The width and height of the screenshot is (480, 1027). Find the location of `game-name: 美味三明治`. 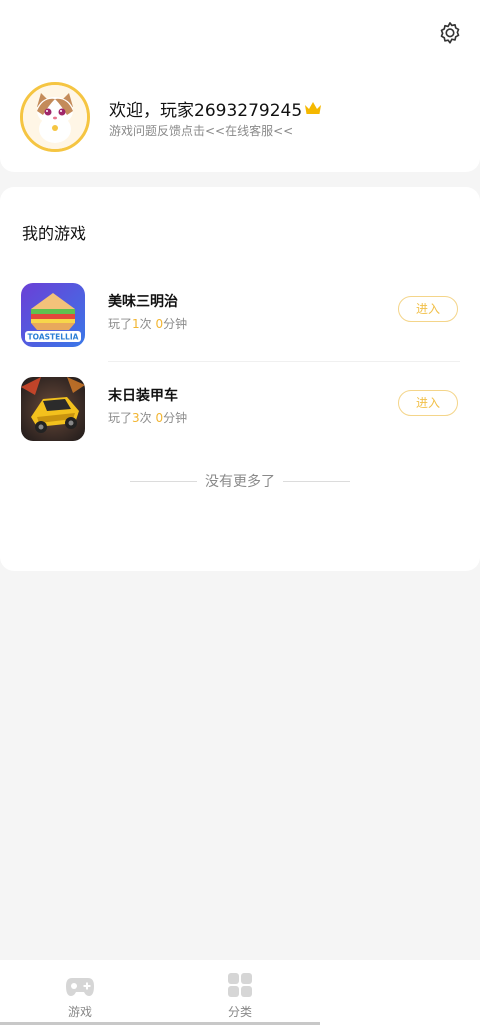

game-name: 美味三明治 is located at coordinates (143, 302).